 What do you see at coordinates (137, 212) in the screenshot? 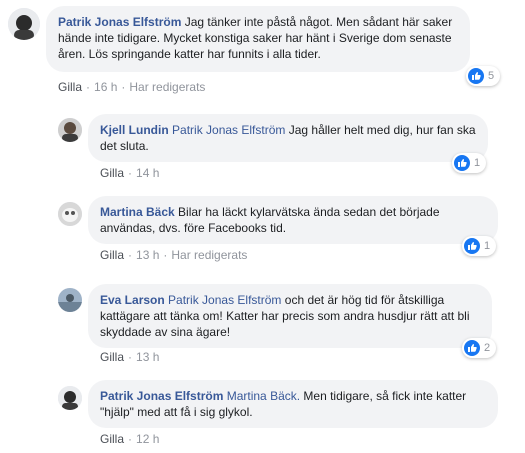
I see `comment-author: Martina Bäck` at bounding box center [137, 212].